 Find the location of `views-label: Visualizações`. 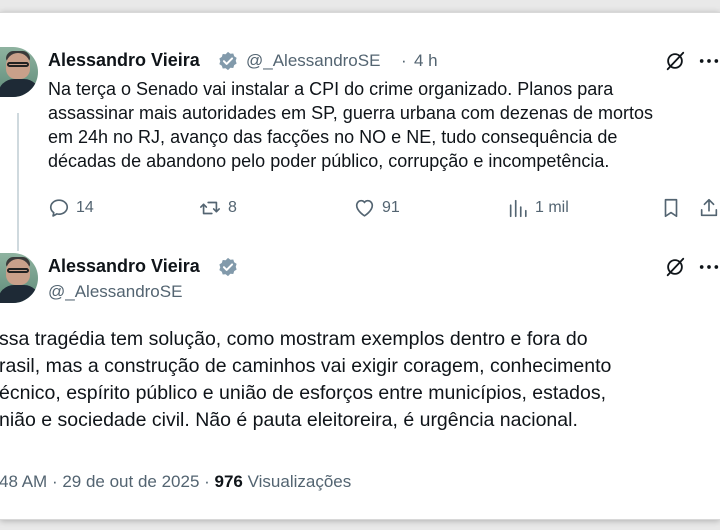

views-label: Visualizações is located at coordinates (299, 481).